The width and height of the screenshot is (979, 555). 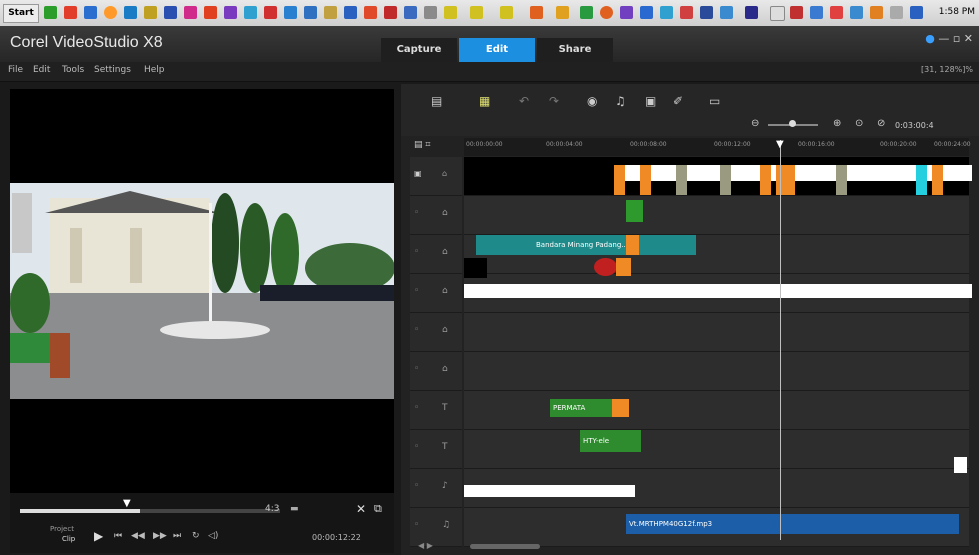 What do you see at coordinates (73, 70) in the screenshot?
I see `menu-tools: Tools` at bounding box center [73, 70].